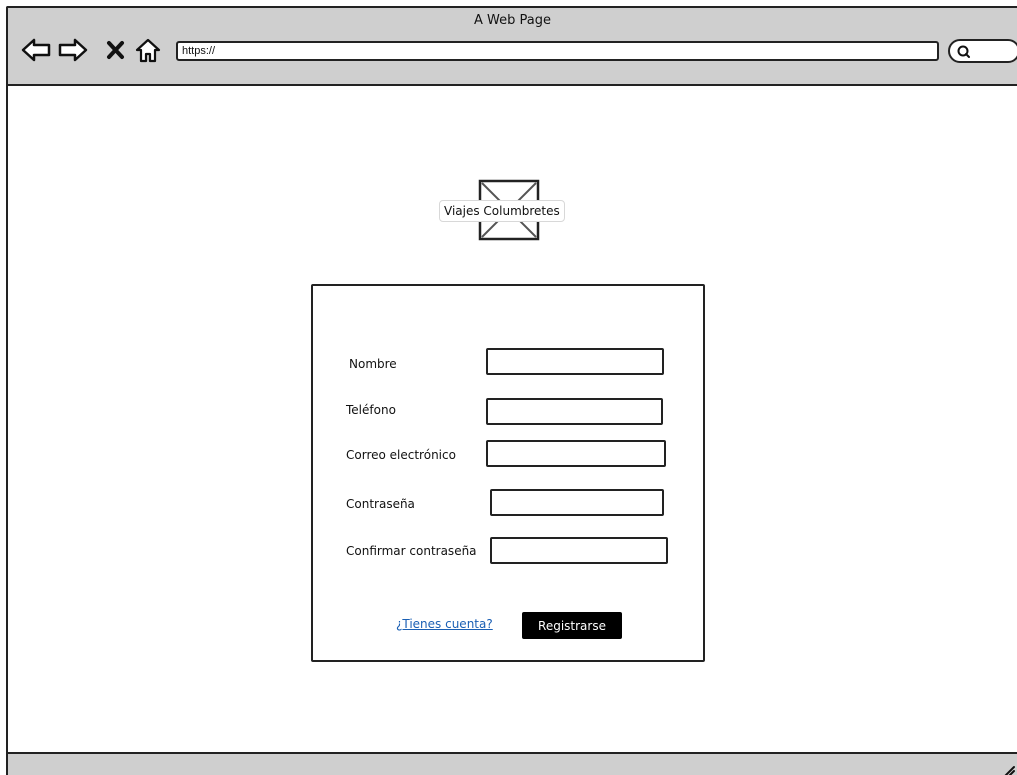  What do you see at coordinates (371, 410) in the screenshot?
I see `phone-label: Teléfono` at bounding box center [371, 410].